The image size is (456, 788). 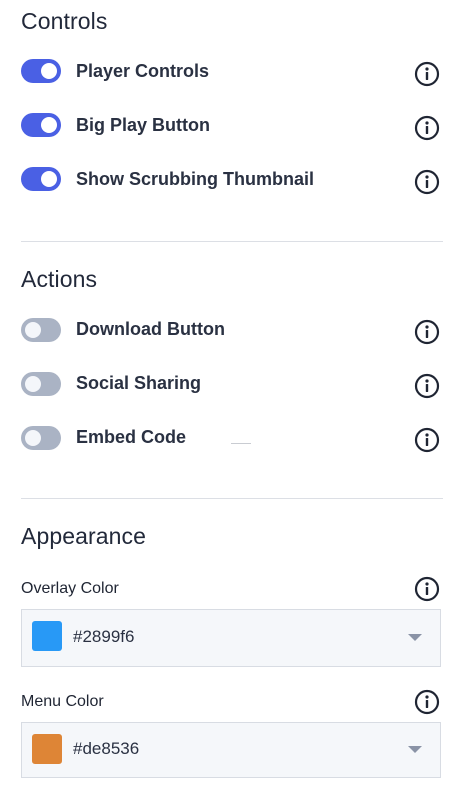 What do you see at coordinates (84, 536) in the screenshot?
I see `appearance-heading: Appearance` at bounding box center [84, 536].